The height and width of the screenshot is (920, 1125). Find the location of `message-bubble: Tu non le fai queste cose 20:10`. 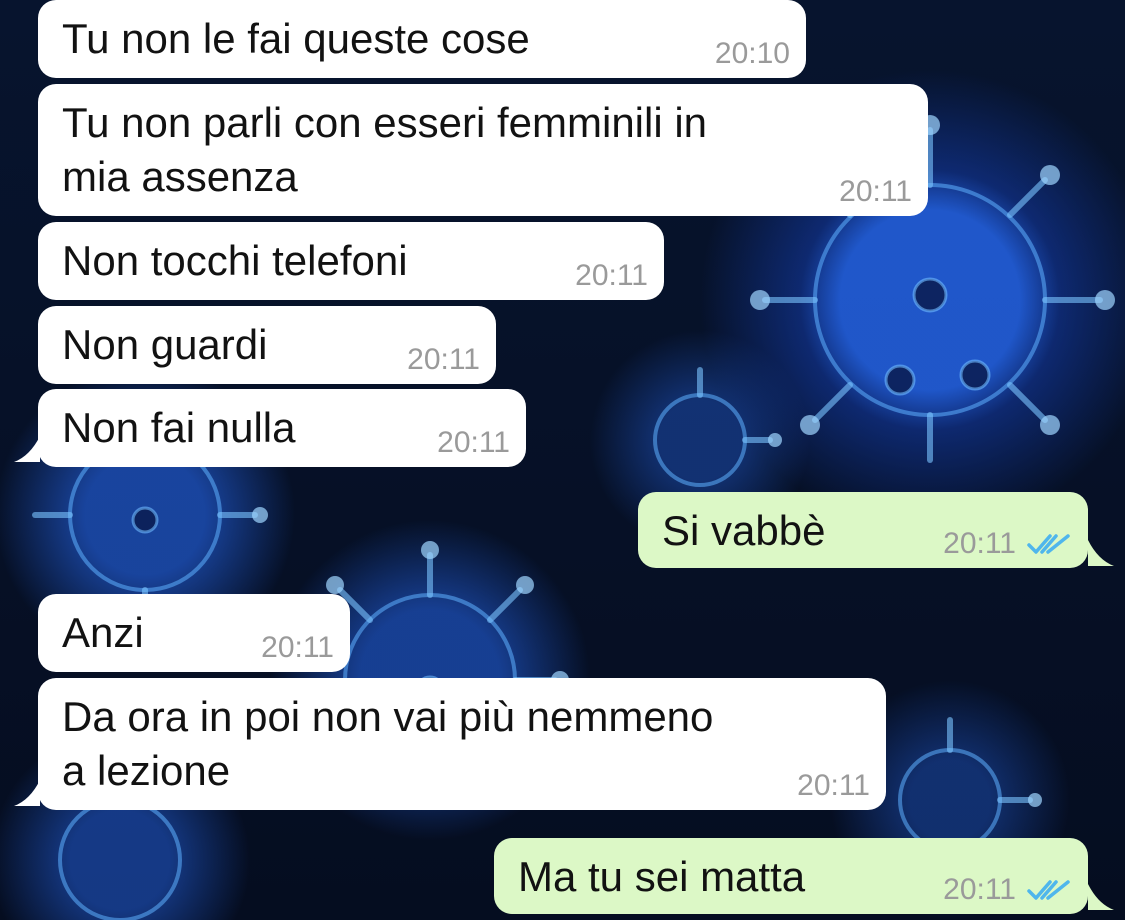

message-bubble: Tu non le fai queste cose 20:10 is located at coordinates (422, 39).